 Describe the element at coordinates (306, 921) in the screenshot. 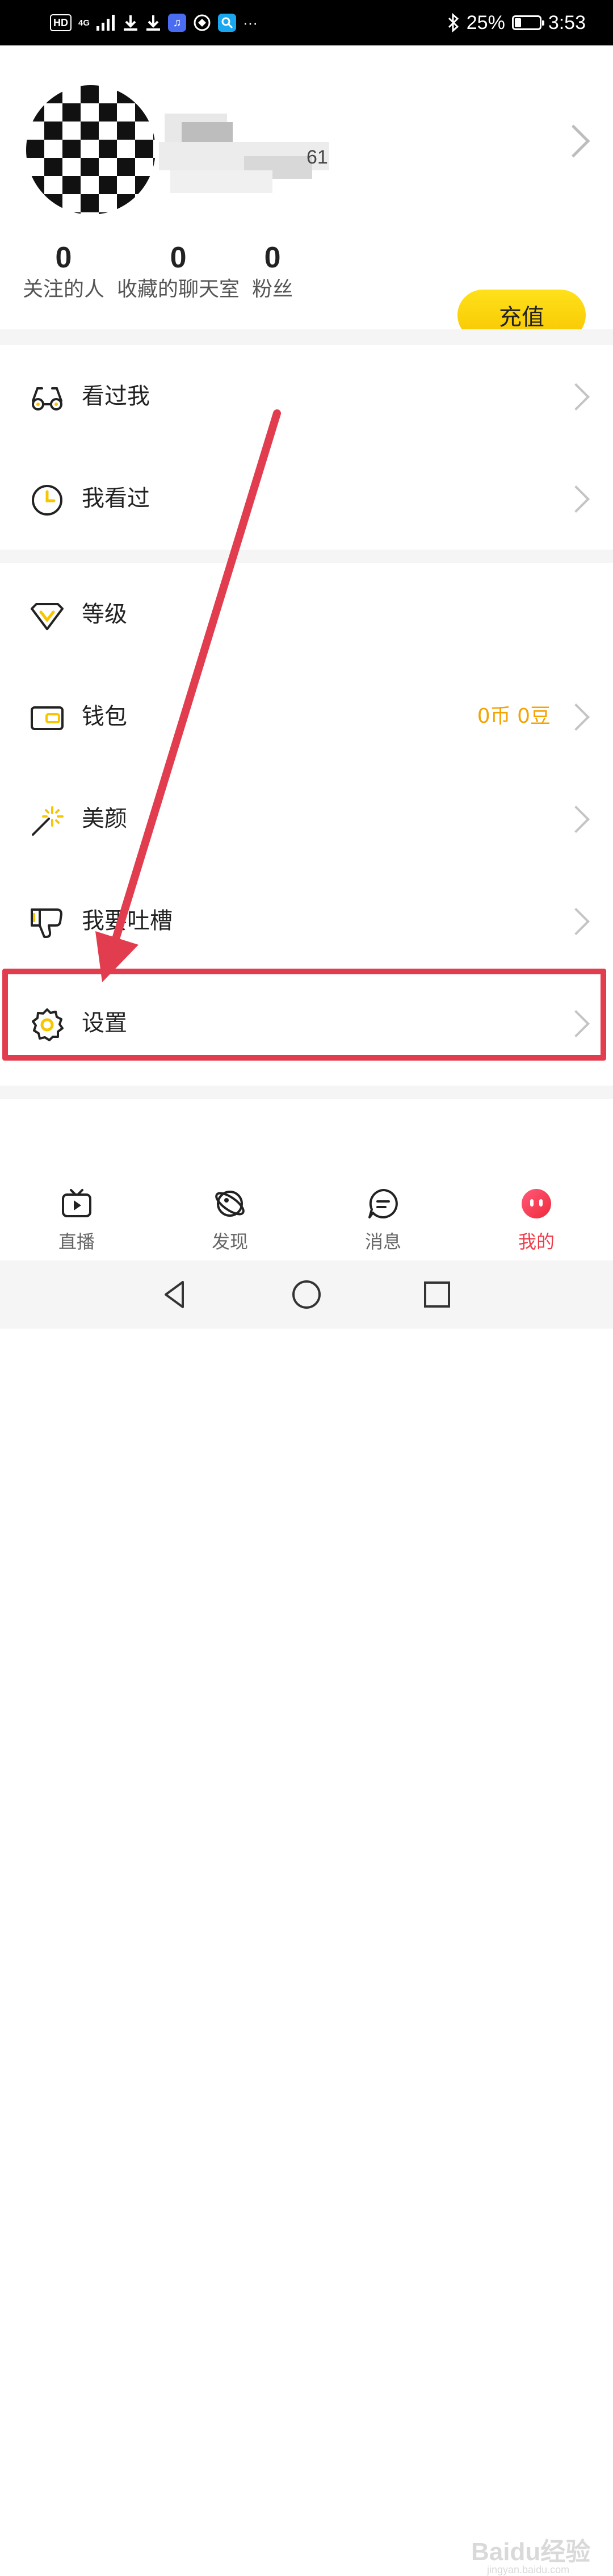

I see `menu-item-feedback: 我要吐槽` at that location.